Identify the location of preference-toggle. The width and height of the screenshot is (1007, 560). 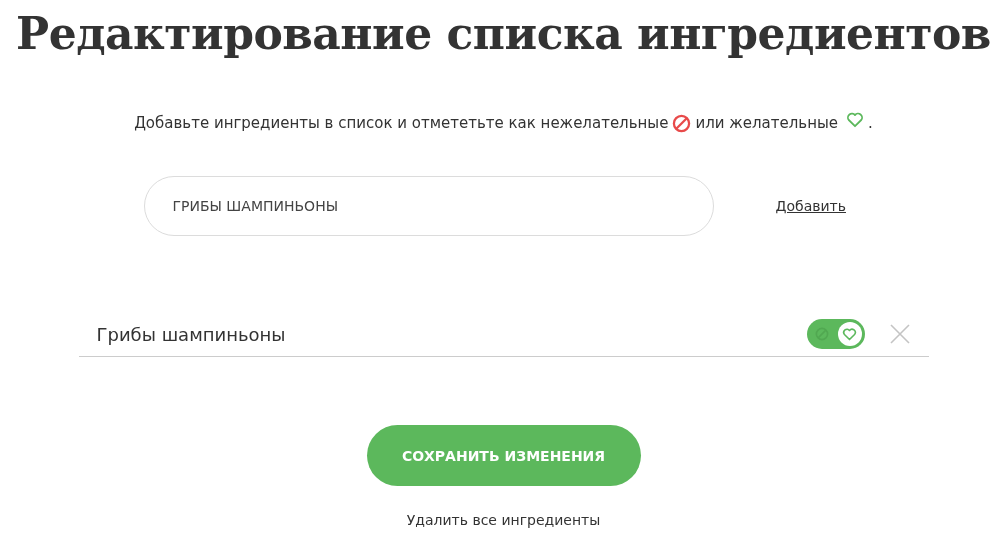
(835, 334).